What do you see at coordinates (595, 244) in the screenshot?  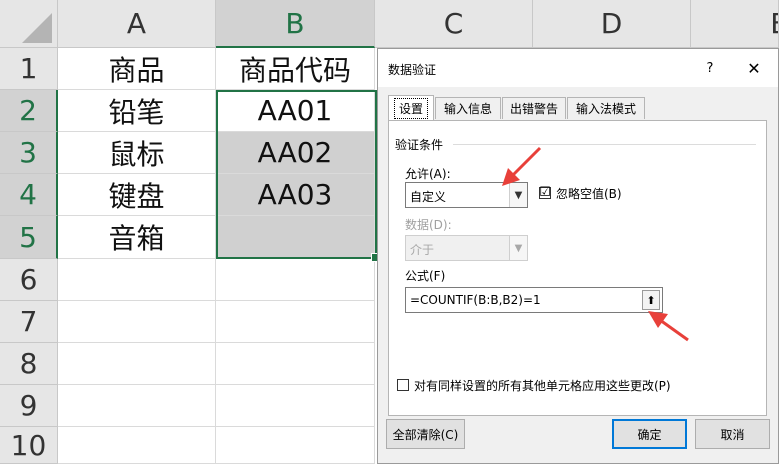 I see `annotation-arrows` at bounding box center [595, 244].